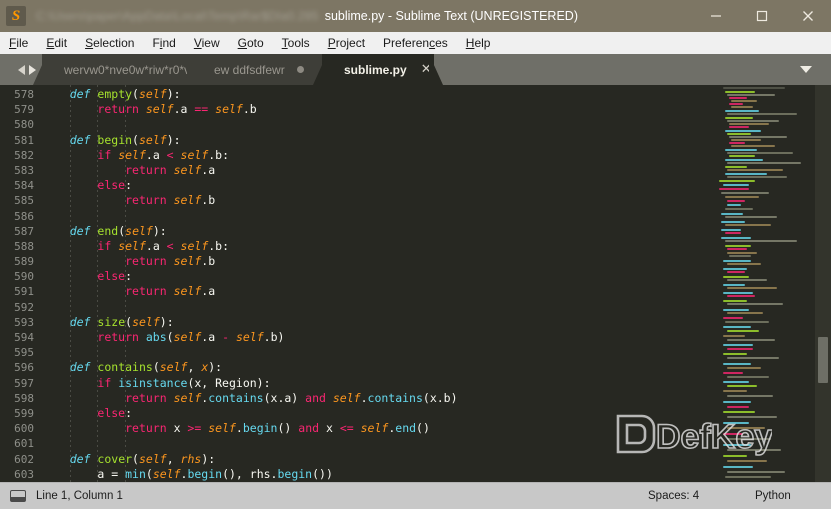  What do you see at coordinates (115, 94) in the screenshot?
I see `code-token: empty` at bounding box center [115, 94].